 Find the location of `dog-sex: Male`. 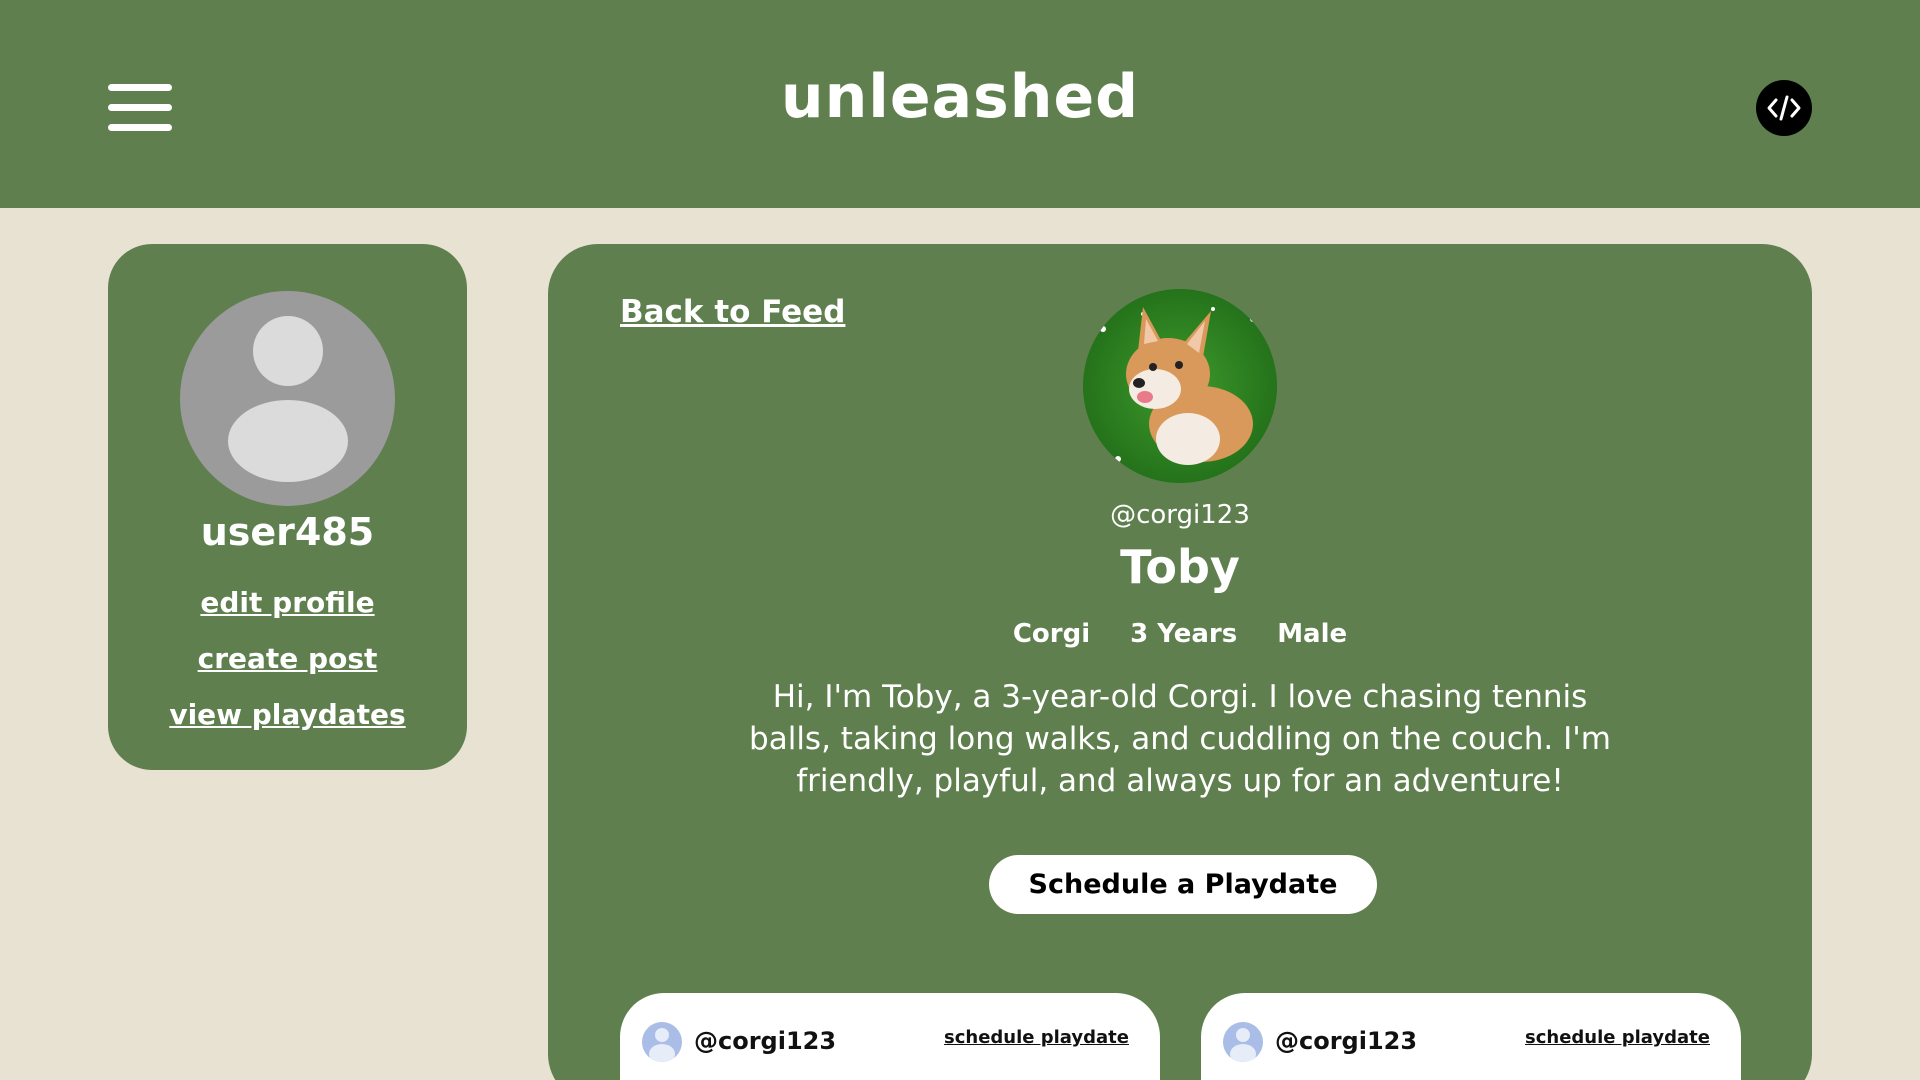

dog-sex: Male is located at coordinates (1312, 634).